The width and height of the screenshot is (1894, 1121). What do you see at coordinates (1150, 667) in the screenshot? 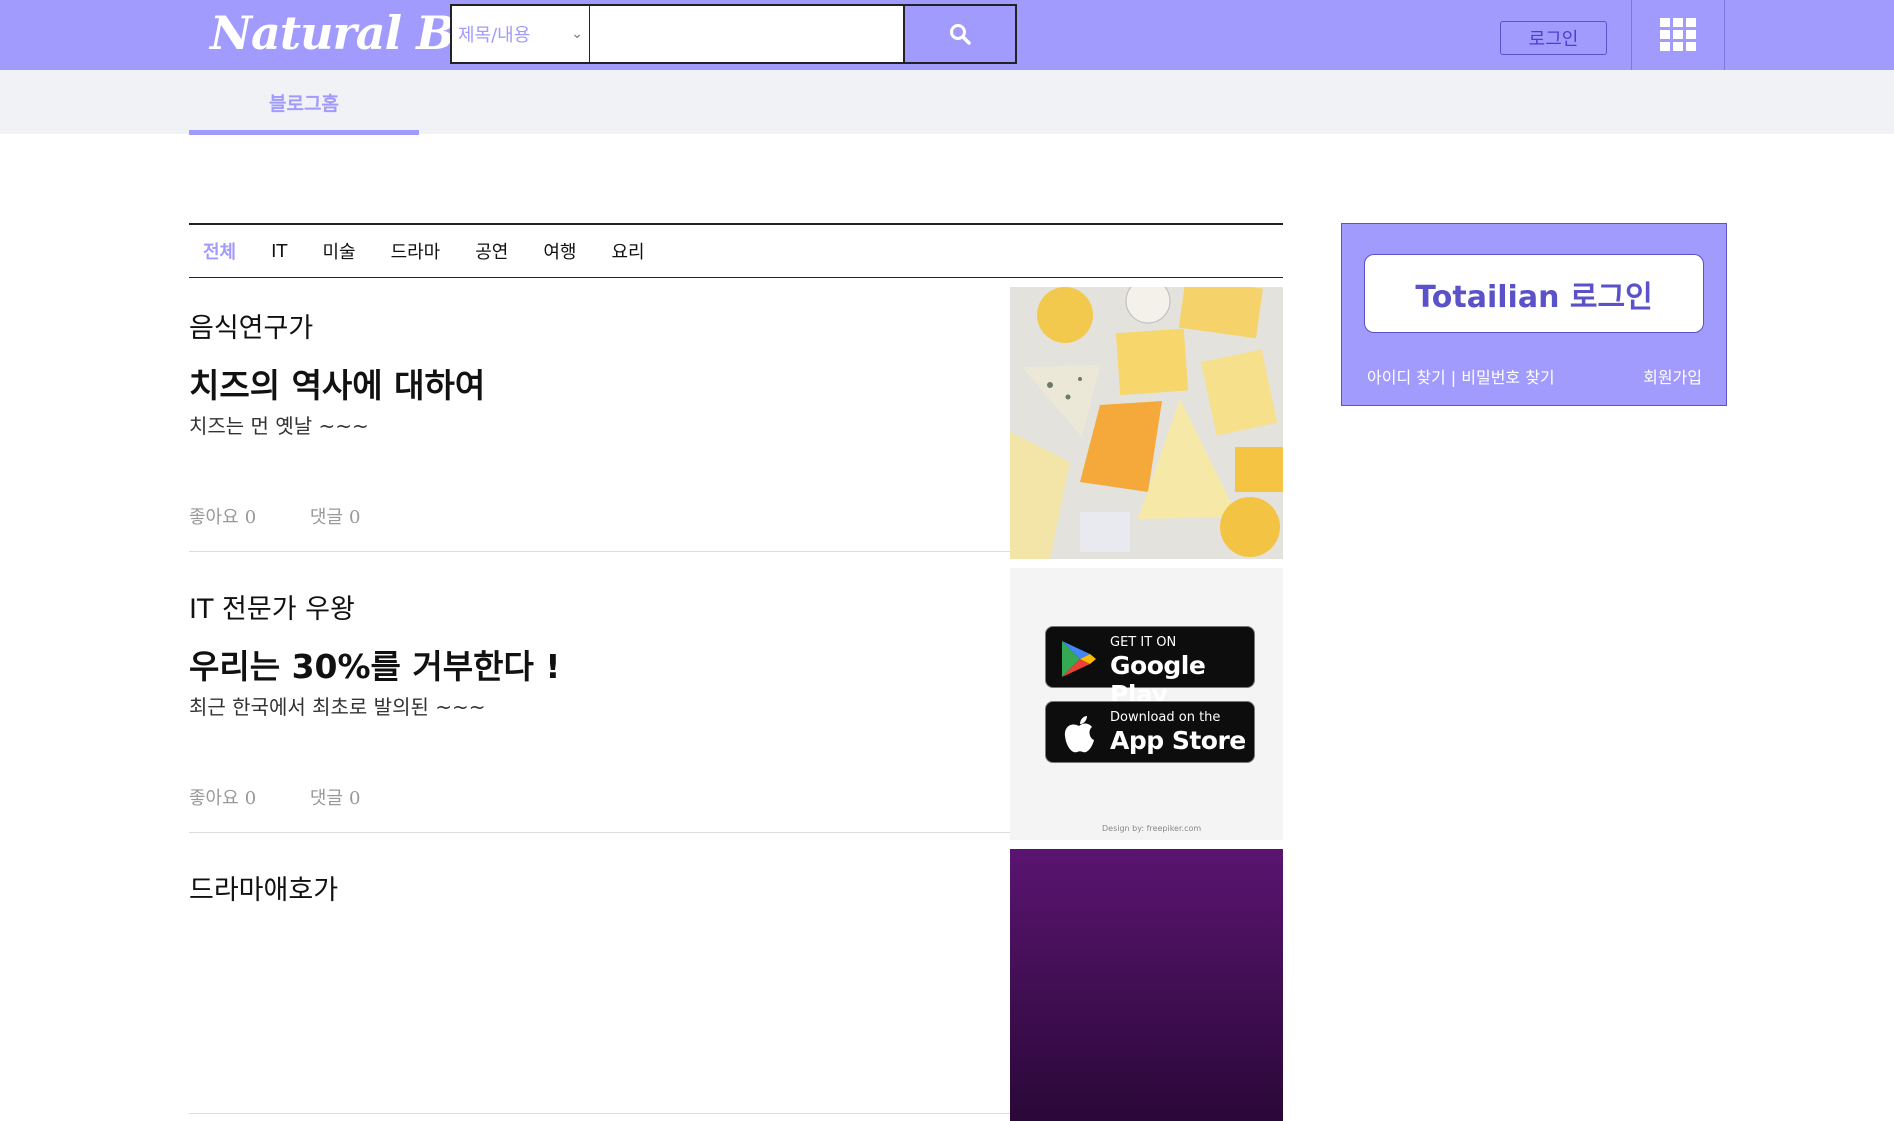
I see `google-play-badge: GET IT ON Google Play` at bounding box center [1150, 667].